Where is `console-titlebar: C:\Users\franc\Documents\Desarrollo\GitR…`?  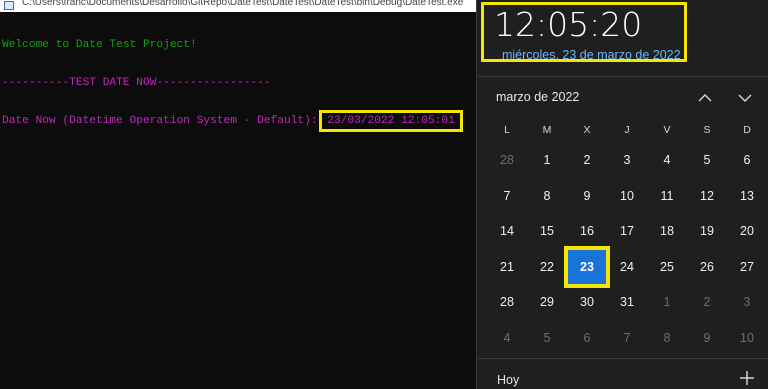 console-titlebar: C:\Users\franc\Documents\Desarrollo\GitR… is located at coordinates (238, 6).